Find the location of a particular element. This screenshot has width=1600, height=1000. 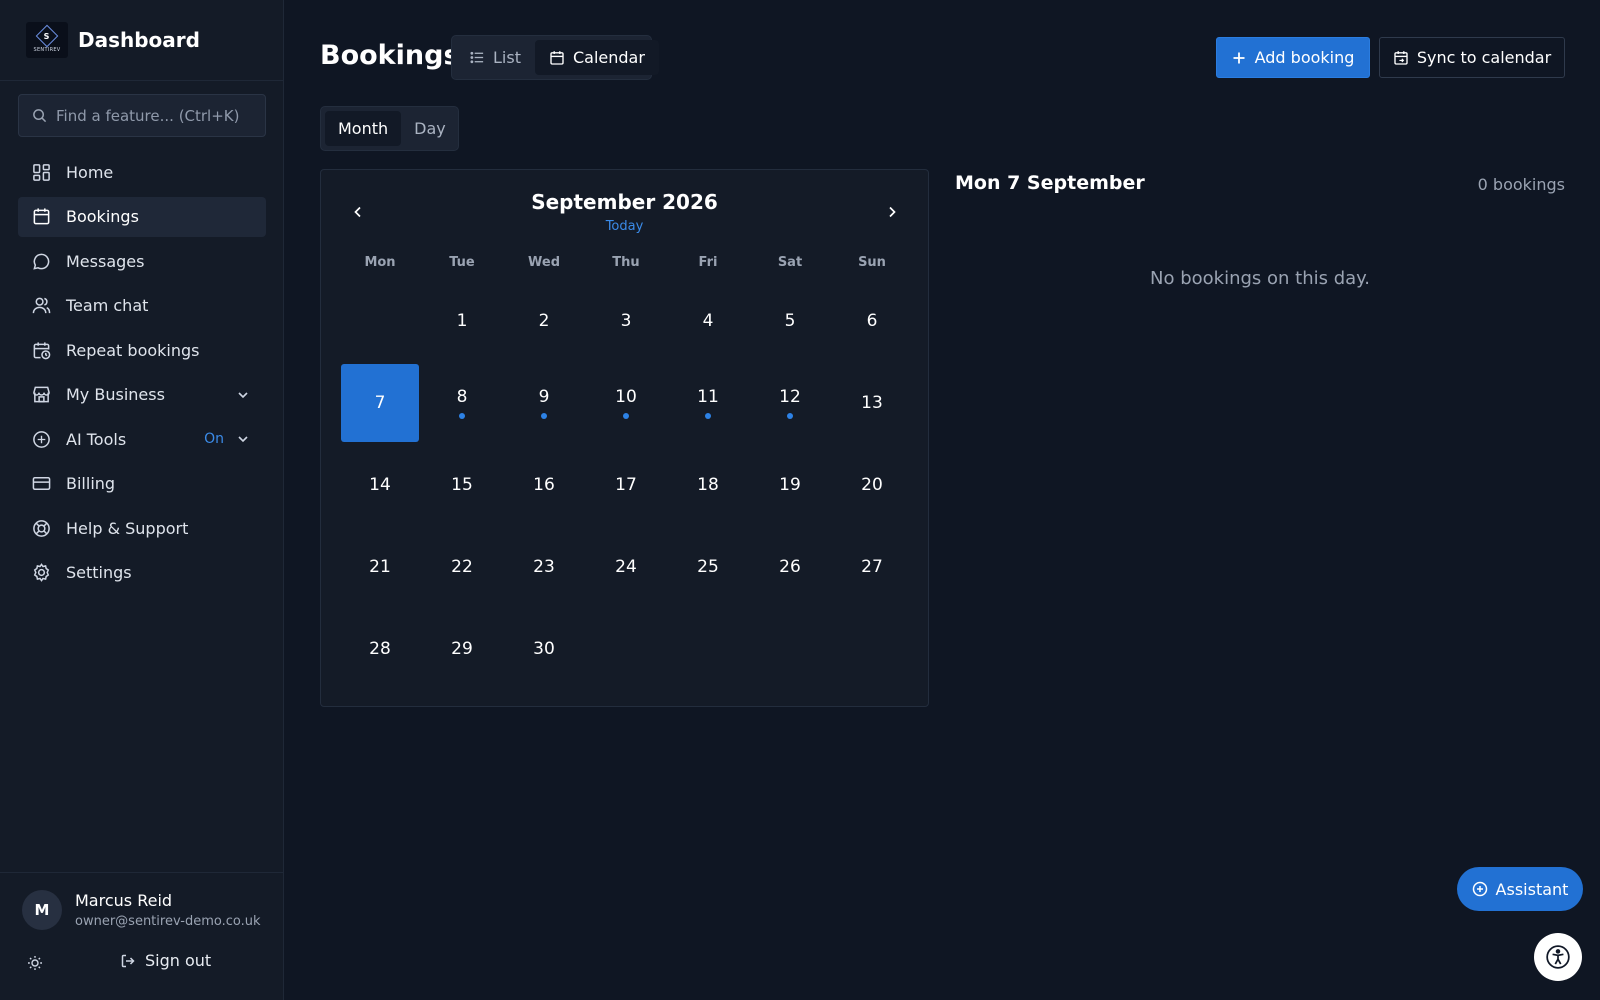

card-icon is located at coordinates (41, 484).